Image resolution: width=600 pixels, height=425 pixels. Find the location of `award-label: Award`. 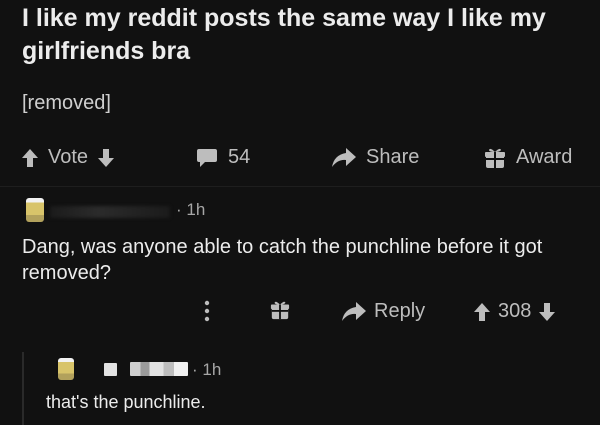

award-label: Award is located at coordinates (544, 157).